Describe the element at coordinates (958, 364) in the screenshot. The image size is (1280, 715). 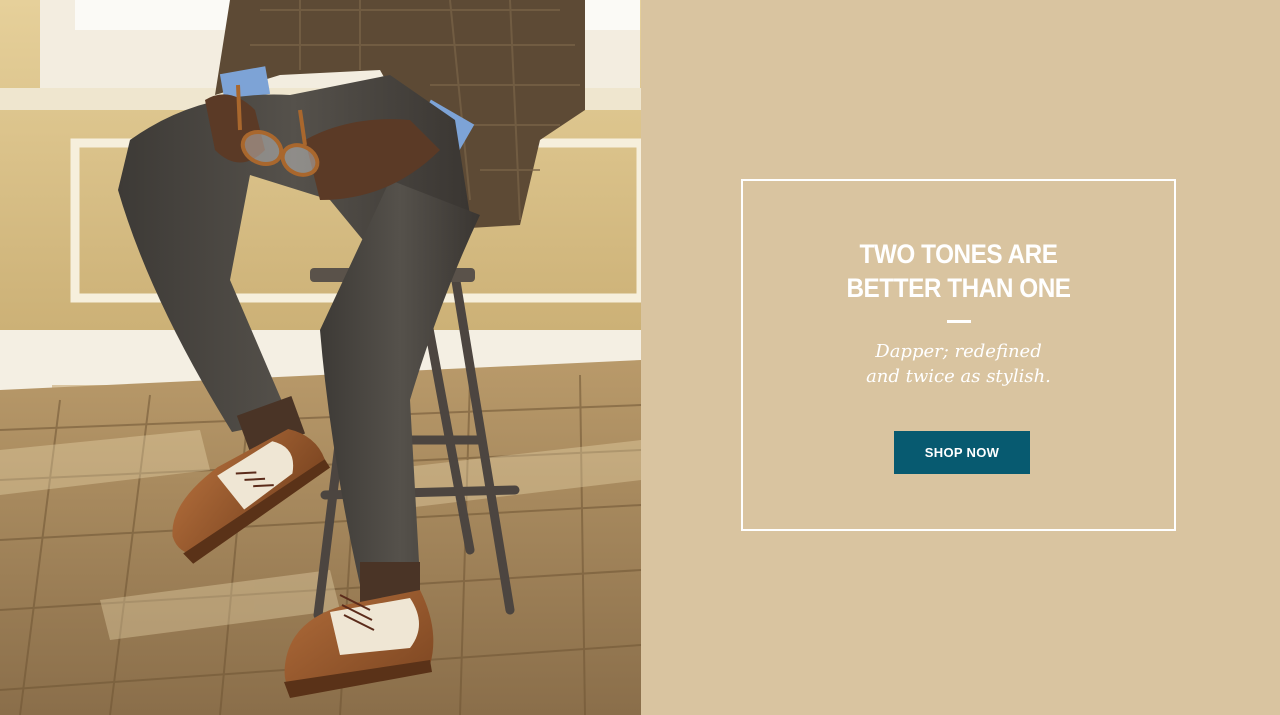
I see `promo-subtitle: Dapper; redefined and twice as stylish.` at that location.